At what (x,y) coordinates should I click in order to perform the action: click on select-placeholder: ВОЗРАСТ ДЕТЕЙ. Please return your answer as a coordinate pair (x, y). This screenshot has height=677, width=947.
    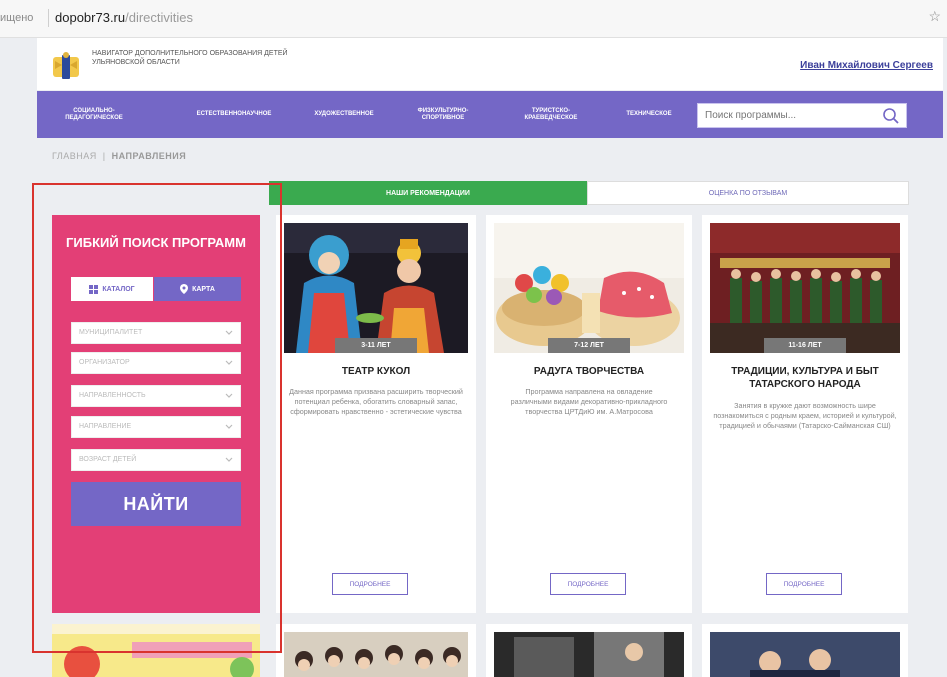
    Looking at the image, I should click on (108, 459).